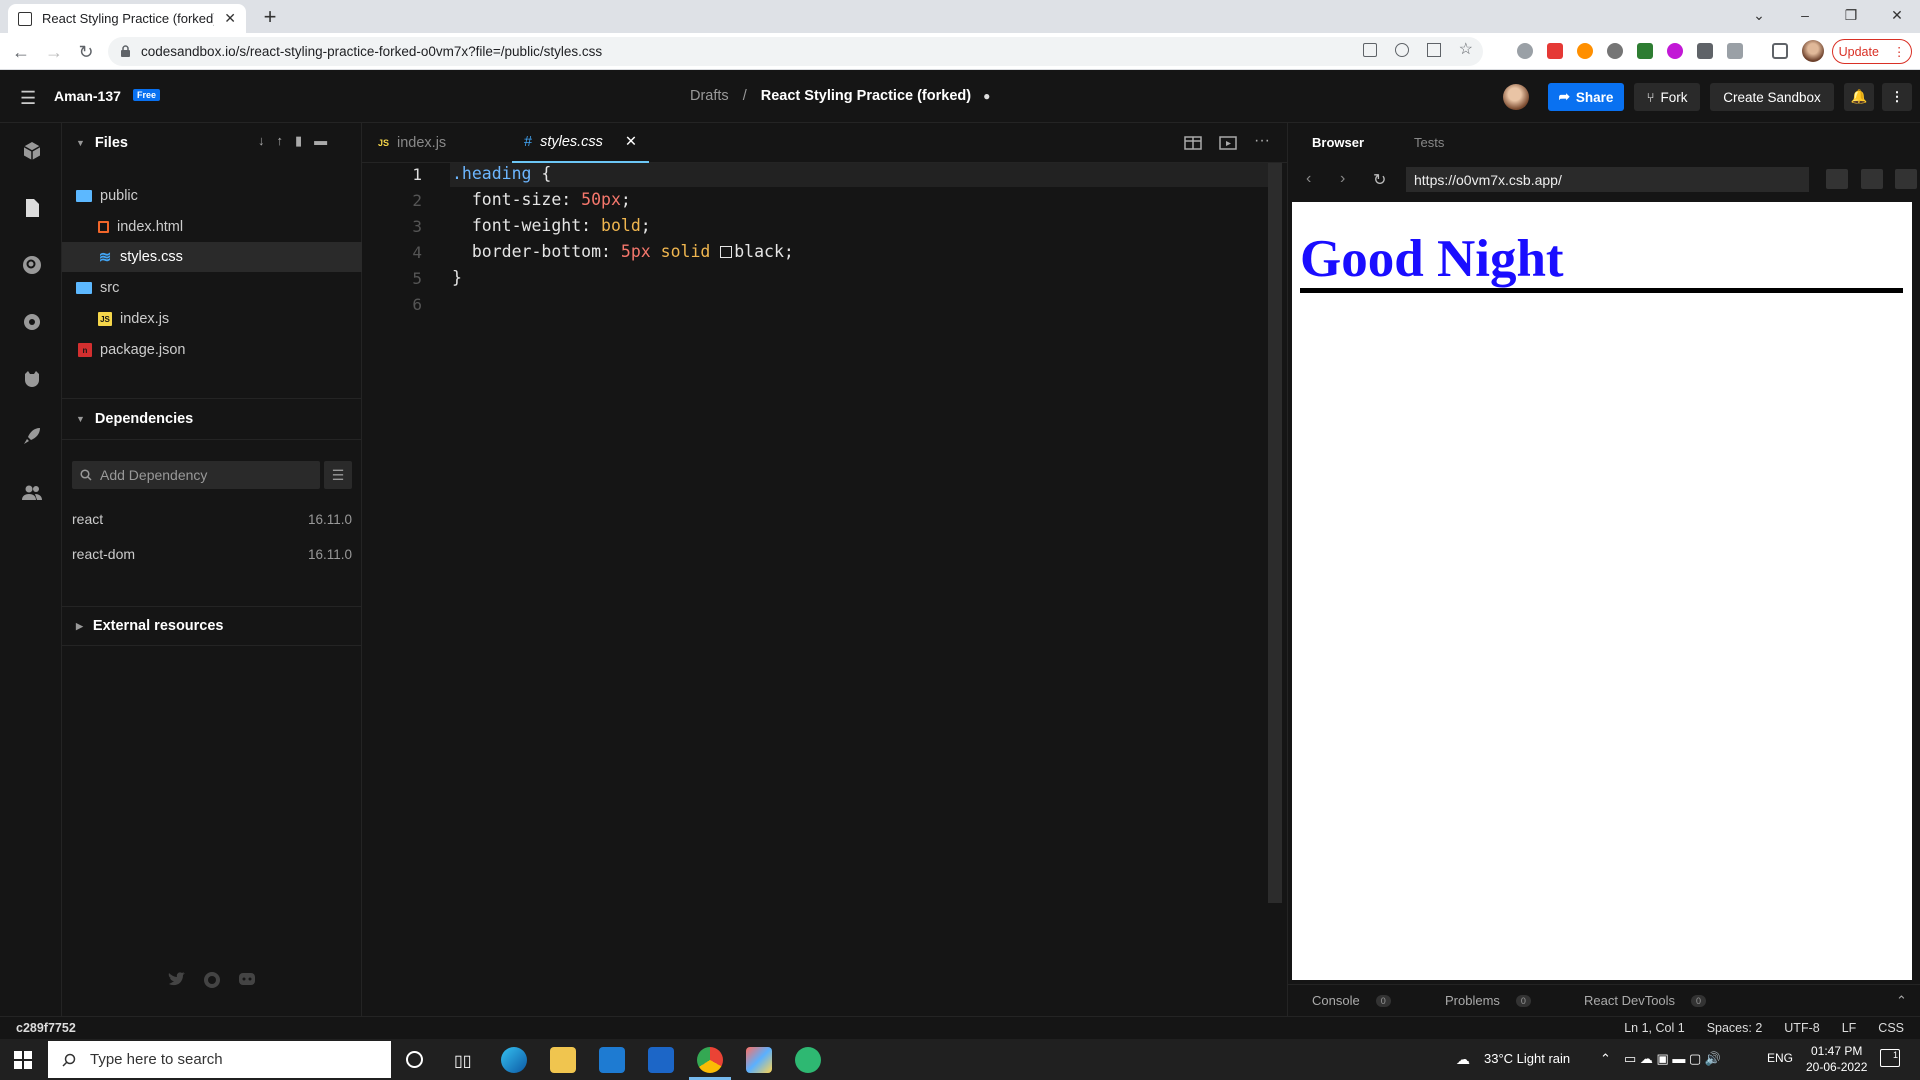  I want to click on task-view-icon: ▯▯, so click(463, 1061).